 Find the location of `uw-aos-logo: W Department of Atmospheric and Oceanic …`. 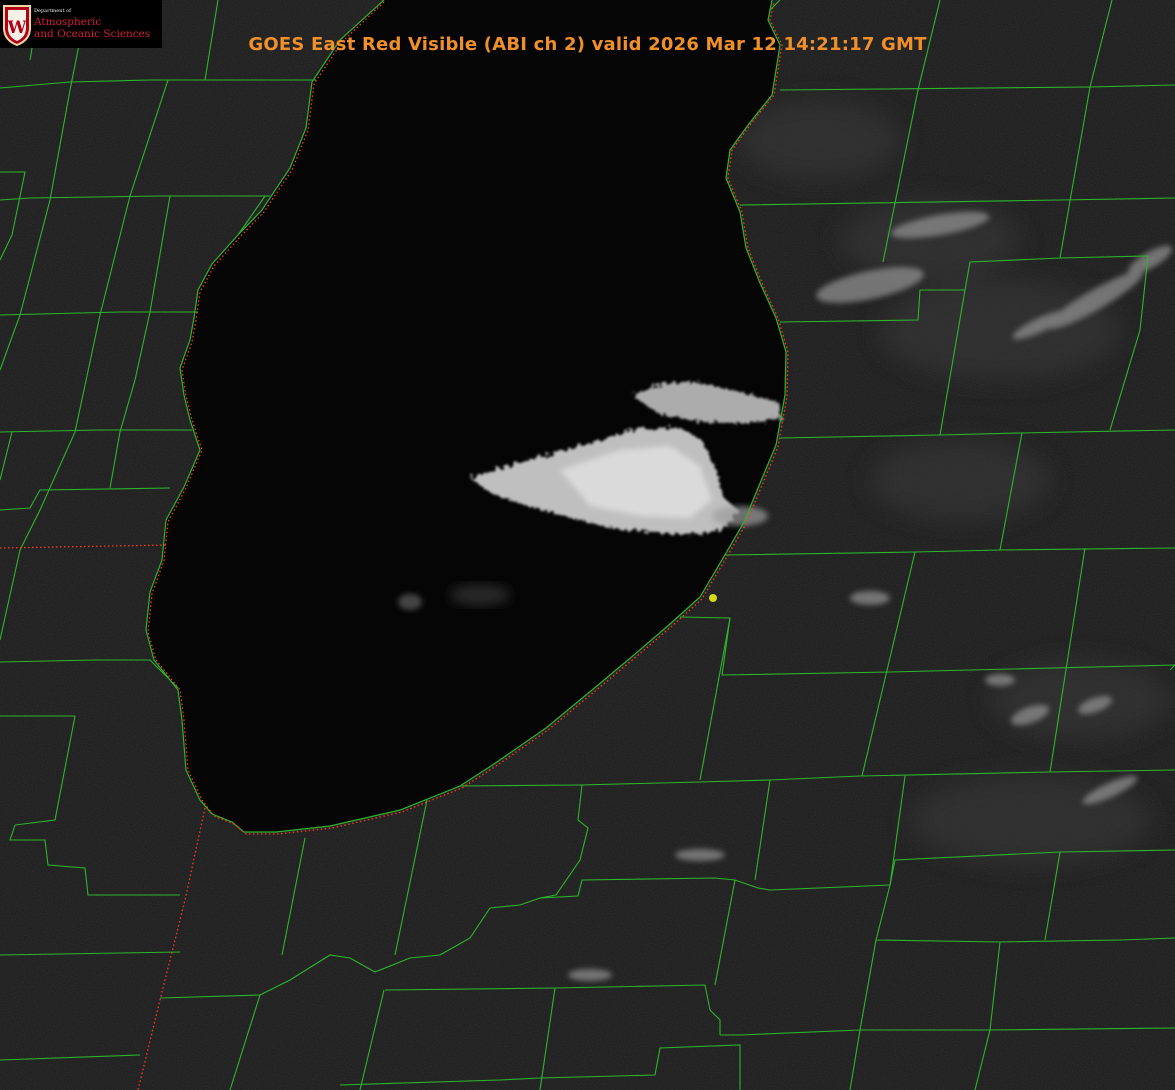

uw-aos-logo: W Department of Atmospheric and Oceanic … is located at coordinates (81, 24).